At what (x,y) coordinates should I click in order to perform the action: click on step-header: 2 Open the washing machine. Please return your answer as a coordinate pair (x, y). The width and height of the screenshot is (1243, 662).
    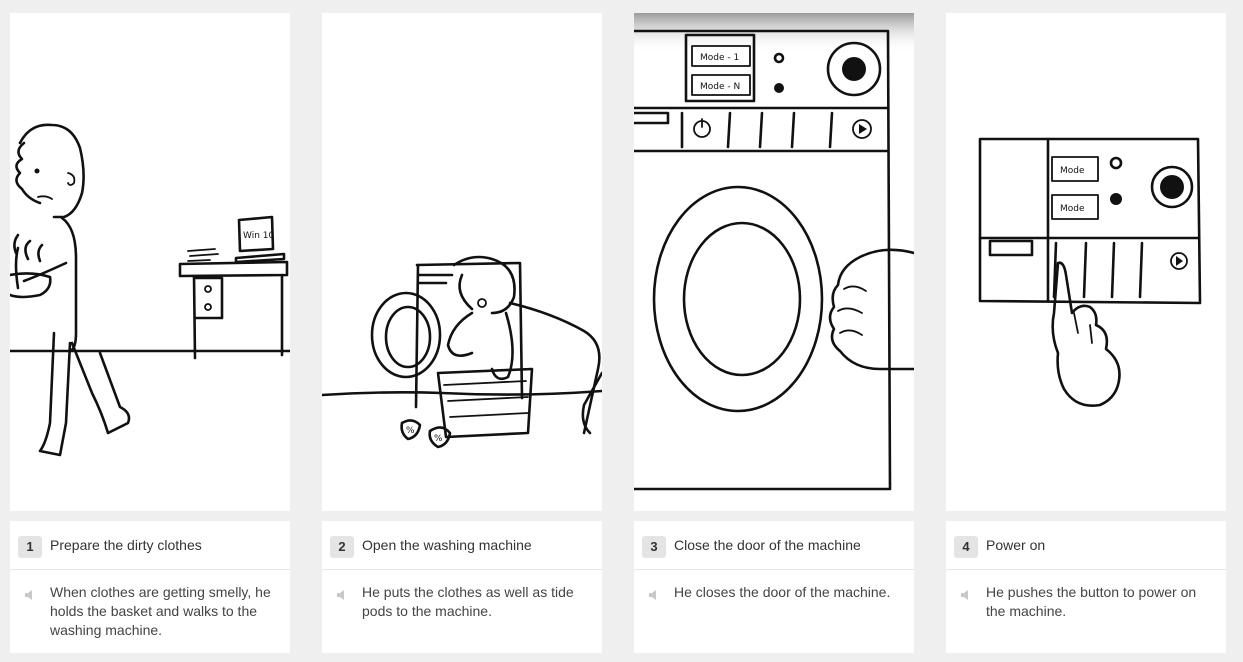
    Looking at the image, I should click on (462, 545).